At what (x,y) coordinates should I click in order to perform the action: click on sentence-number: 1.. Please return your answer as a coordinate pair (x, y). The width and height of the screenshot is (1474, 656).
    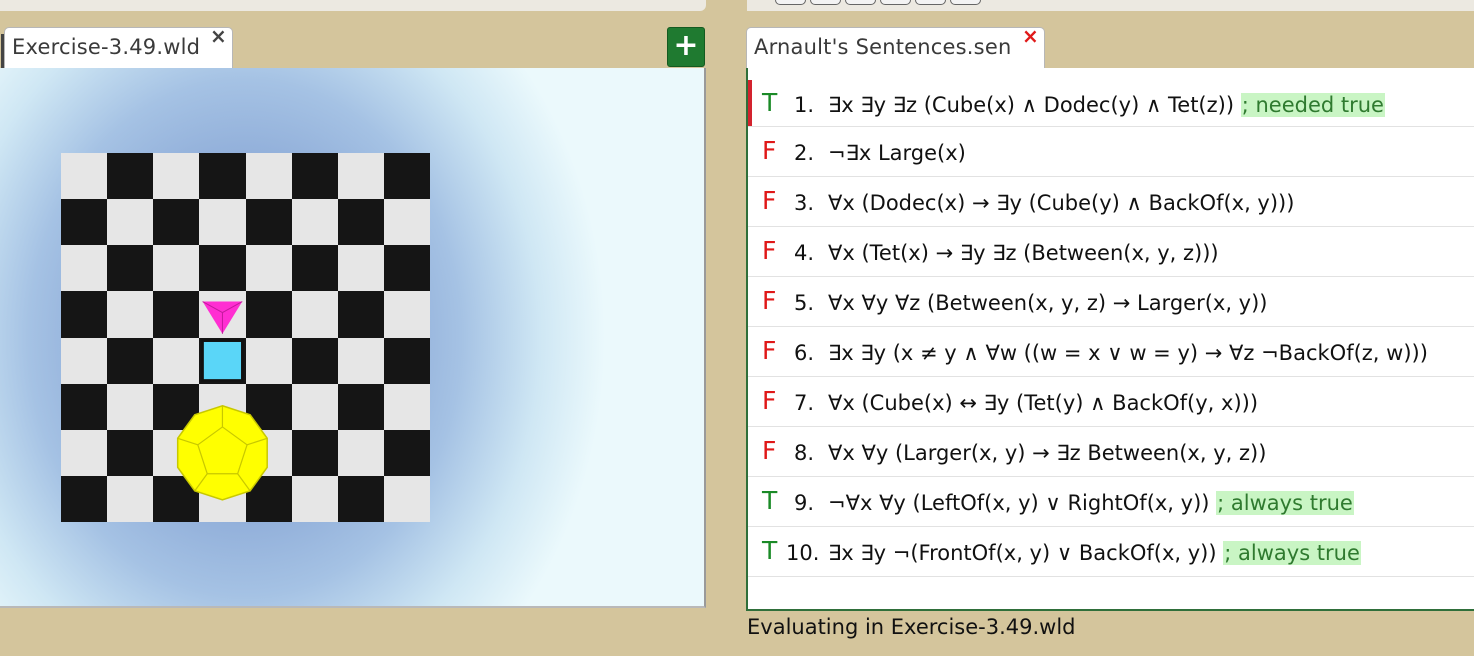
    Looking at the image, I should click on (804, 105).